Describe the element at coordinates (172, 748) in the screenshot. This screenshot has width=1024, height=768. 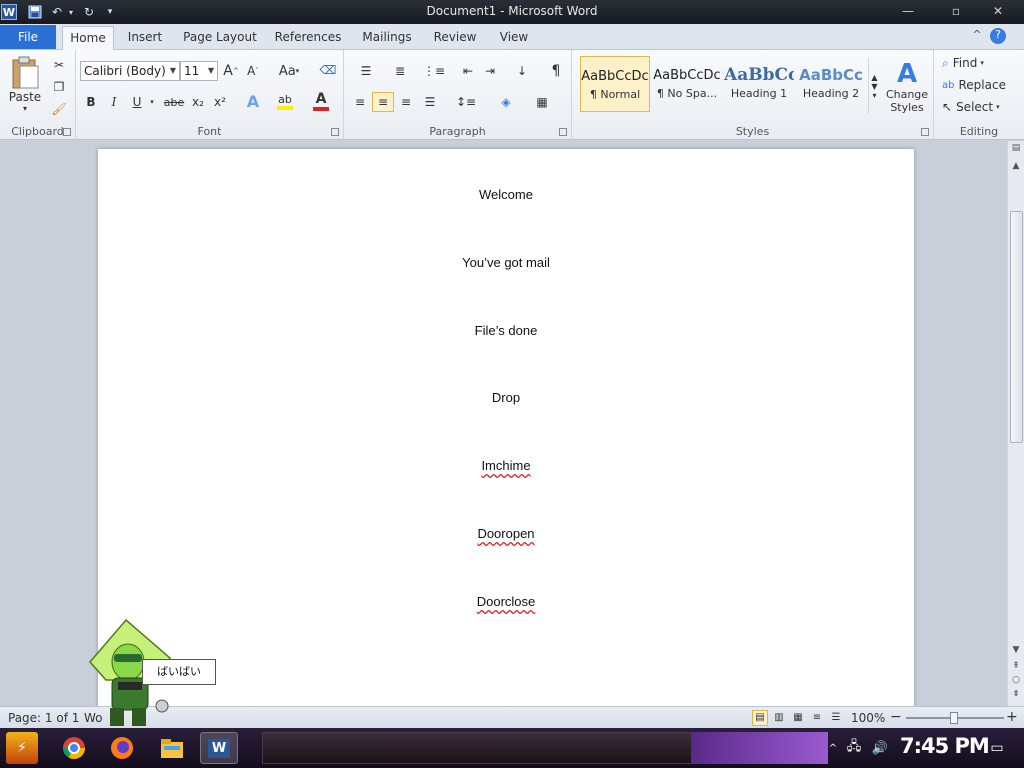
I see `file-explorer-icon` at that location.